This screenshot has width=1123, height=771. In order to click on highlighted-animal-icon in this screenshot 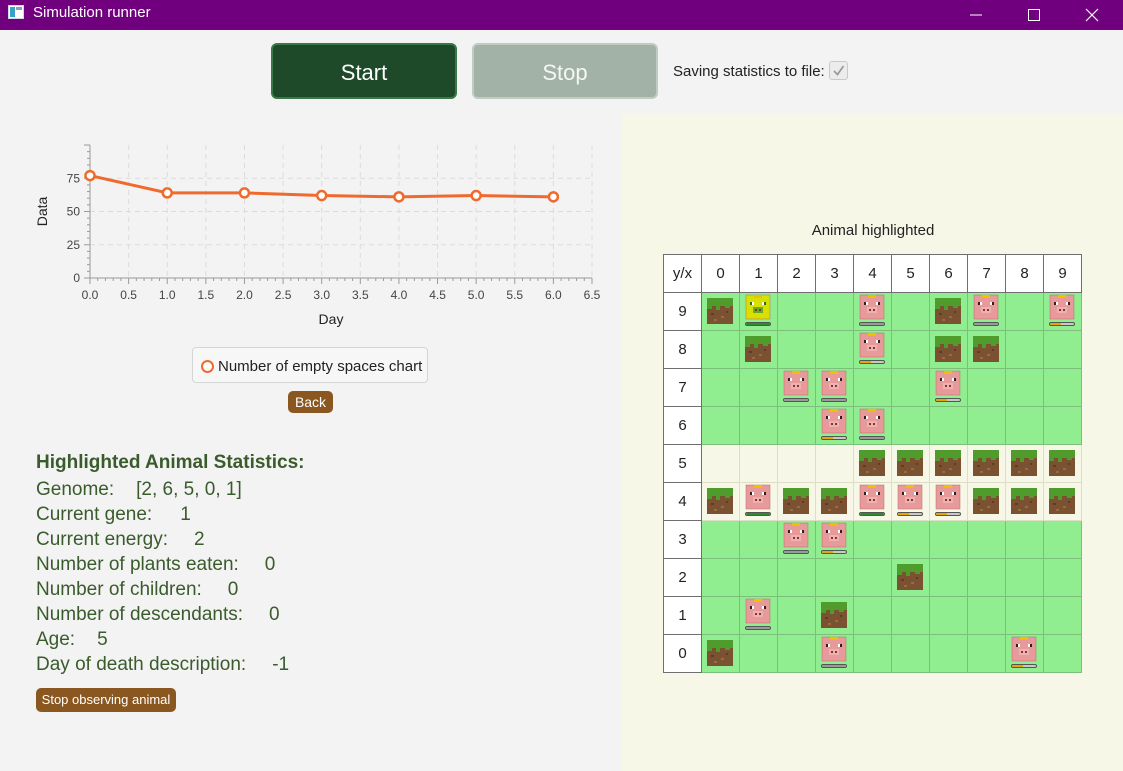, I will do `click(758, 307)`.